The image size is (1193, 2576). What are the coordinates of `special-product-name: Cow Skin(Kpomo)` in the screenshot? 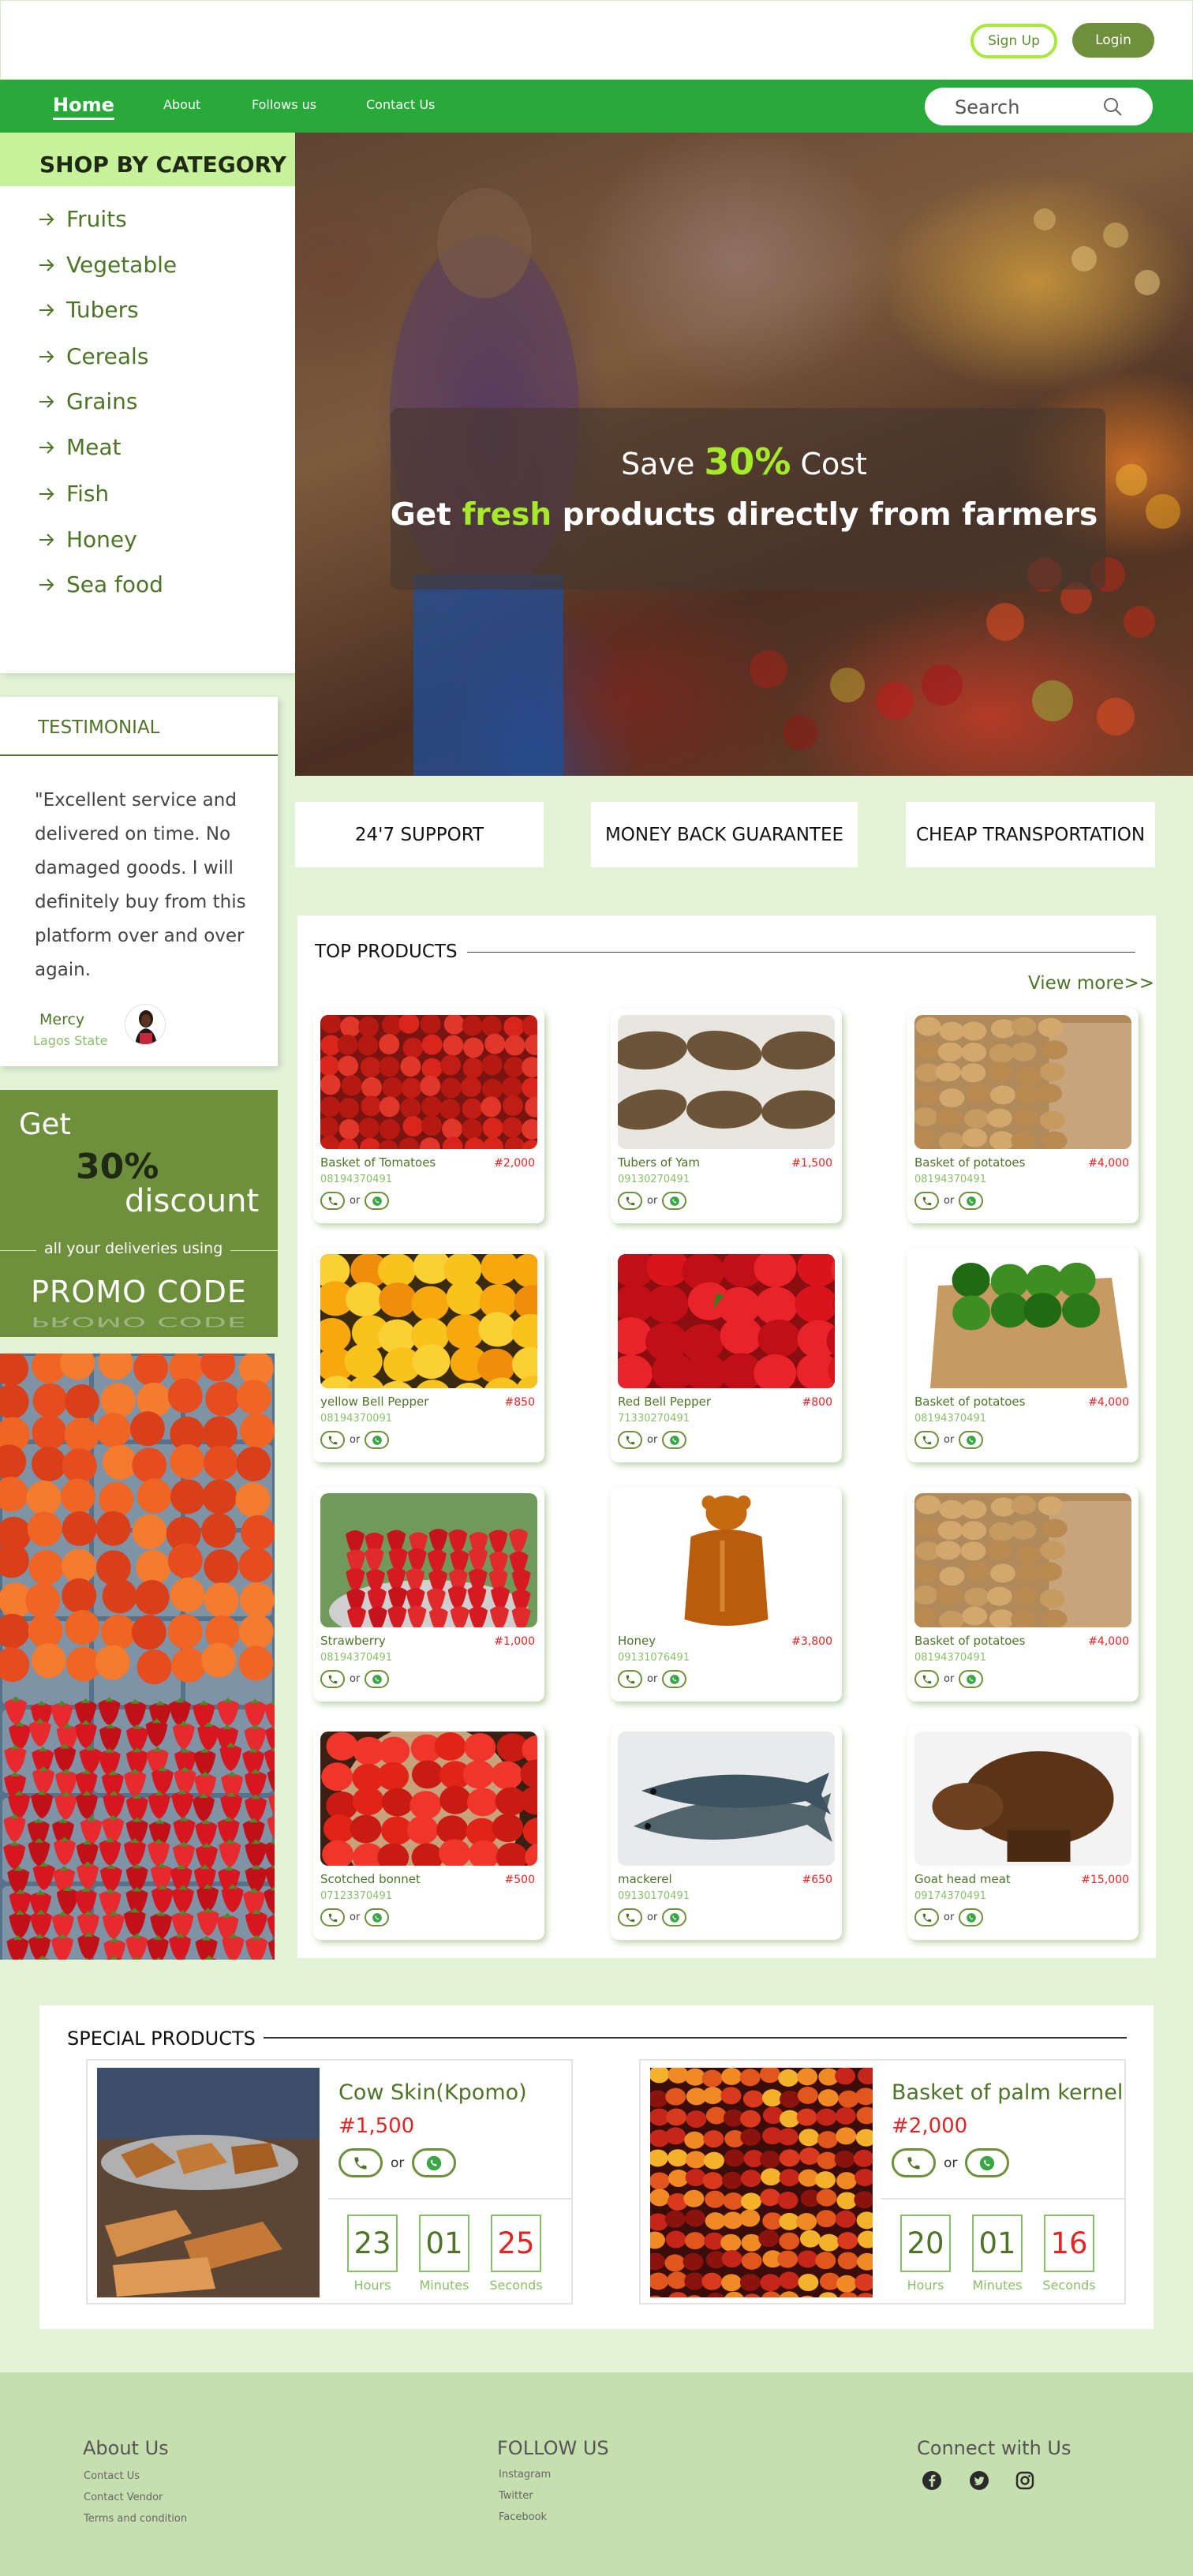 It's located at (432, 2092).